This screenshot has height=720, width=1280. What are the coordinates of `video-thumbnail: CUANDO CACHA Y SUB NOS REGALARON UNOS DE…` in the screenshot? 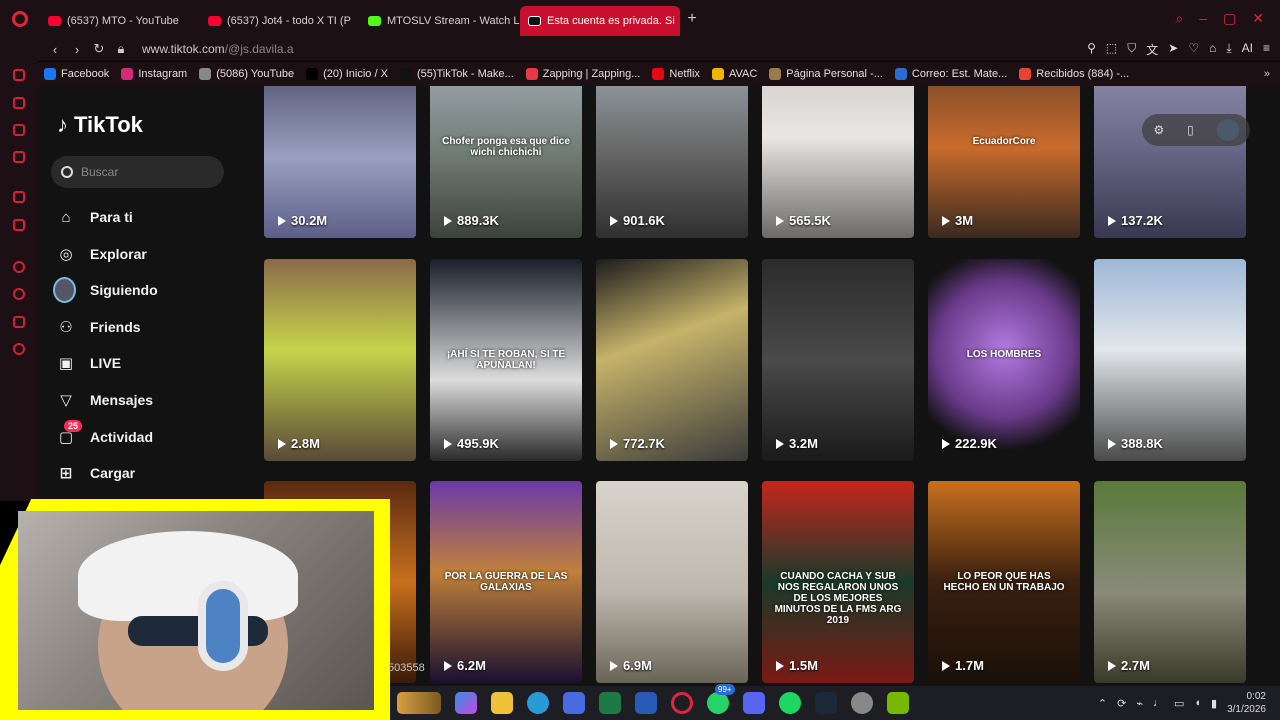 It's located at (838, 582).